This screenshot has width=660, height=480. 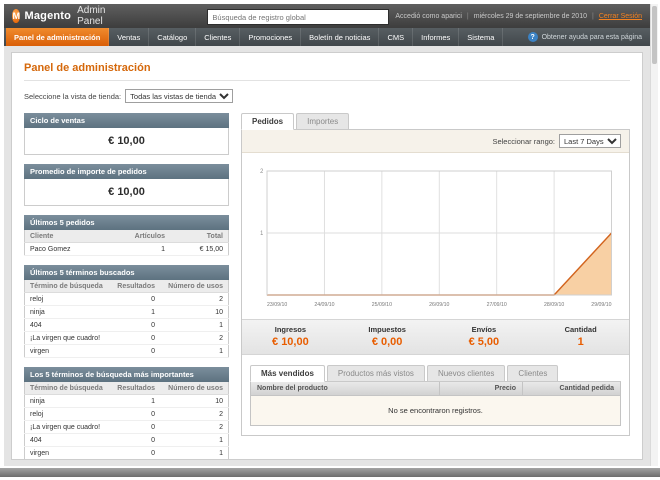 I want to click on column-header: Artículos, so click(x=145, y=236).